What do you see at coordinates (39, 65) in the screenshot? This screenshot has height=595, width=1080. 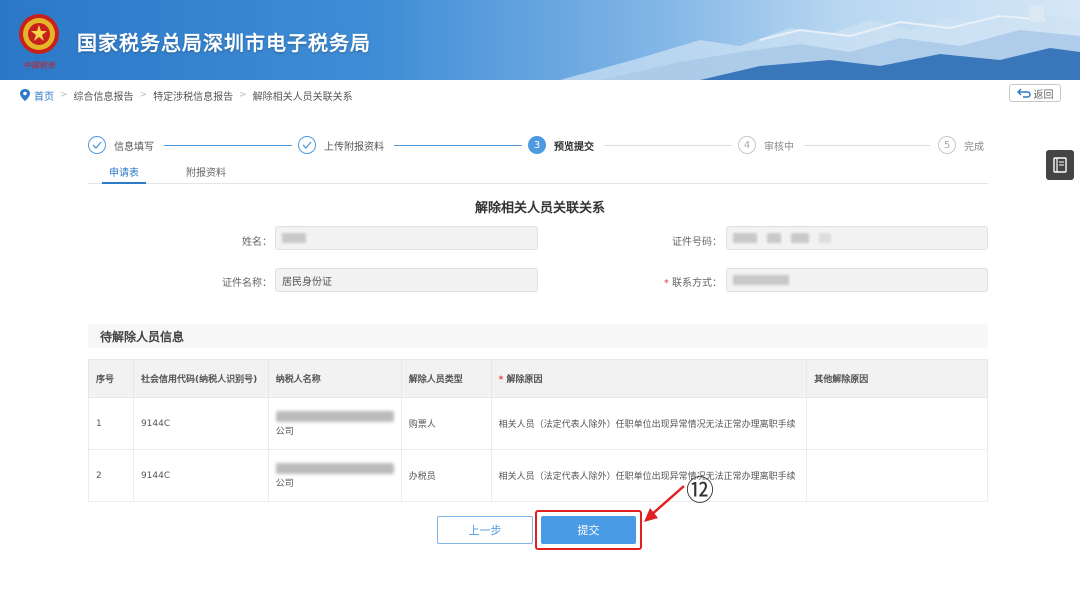 I see `emblem-caption: 中国税务` at bounding box center [39, 65].